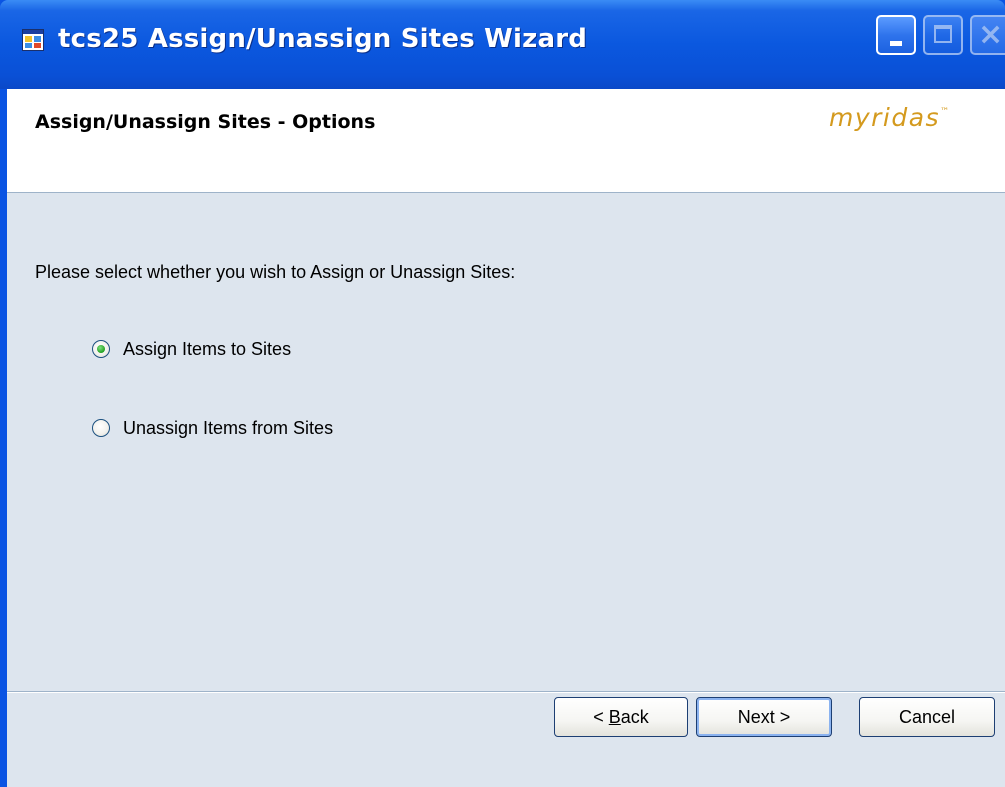 Image resolution: width=1005 pixels, height=787 pixels. Describe the element at coordinates (896, 35) in the screenshot. I see `minimize-button` at that location.